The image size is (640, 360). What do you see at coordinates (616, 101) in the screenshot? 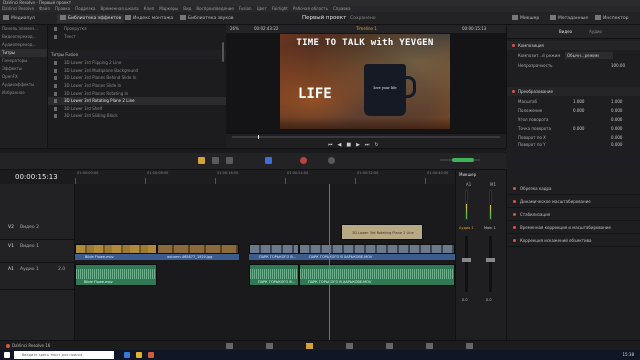
I see `zoom-y-value: 1.000` at bounding box center [616, 101].